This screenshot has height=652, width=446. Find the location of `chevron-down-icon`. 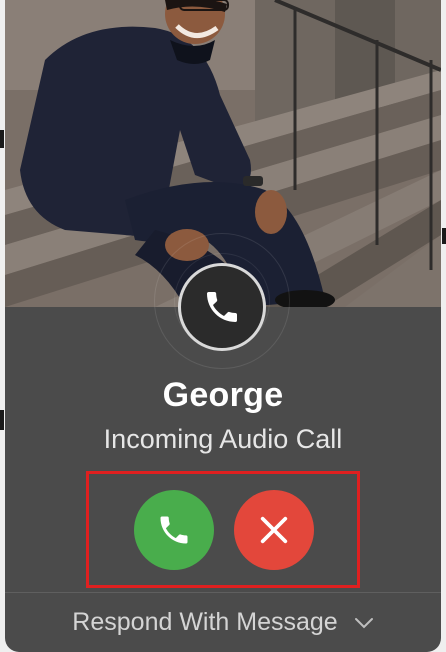

chevron-down-icon is located at coordinates (364, 623).